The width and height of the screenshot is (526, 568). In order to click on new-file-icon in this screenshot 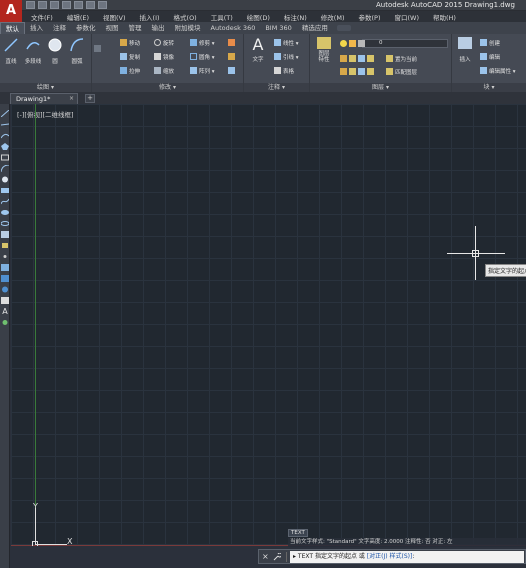, I will do `click(30, 5)`.